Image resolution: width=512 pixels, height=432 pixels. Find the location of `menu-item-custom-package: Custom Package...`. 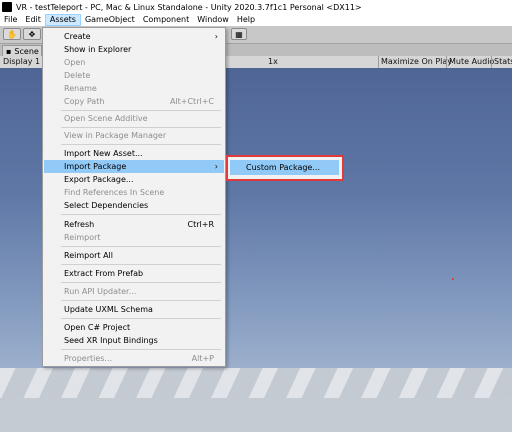

menu-item-custom-package: Custom Package... is located at coordinates (284, 167).